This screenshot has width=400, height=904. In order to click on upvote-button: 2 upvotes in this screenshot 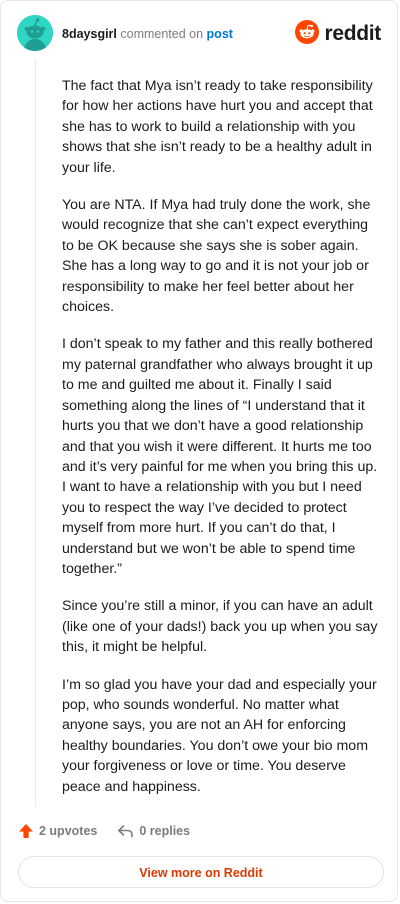, I will do `click(57, 831)`.